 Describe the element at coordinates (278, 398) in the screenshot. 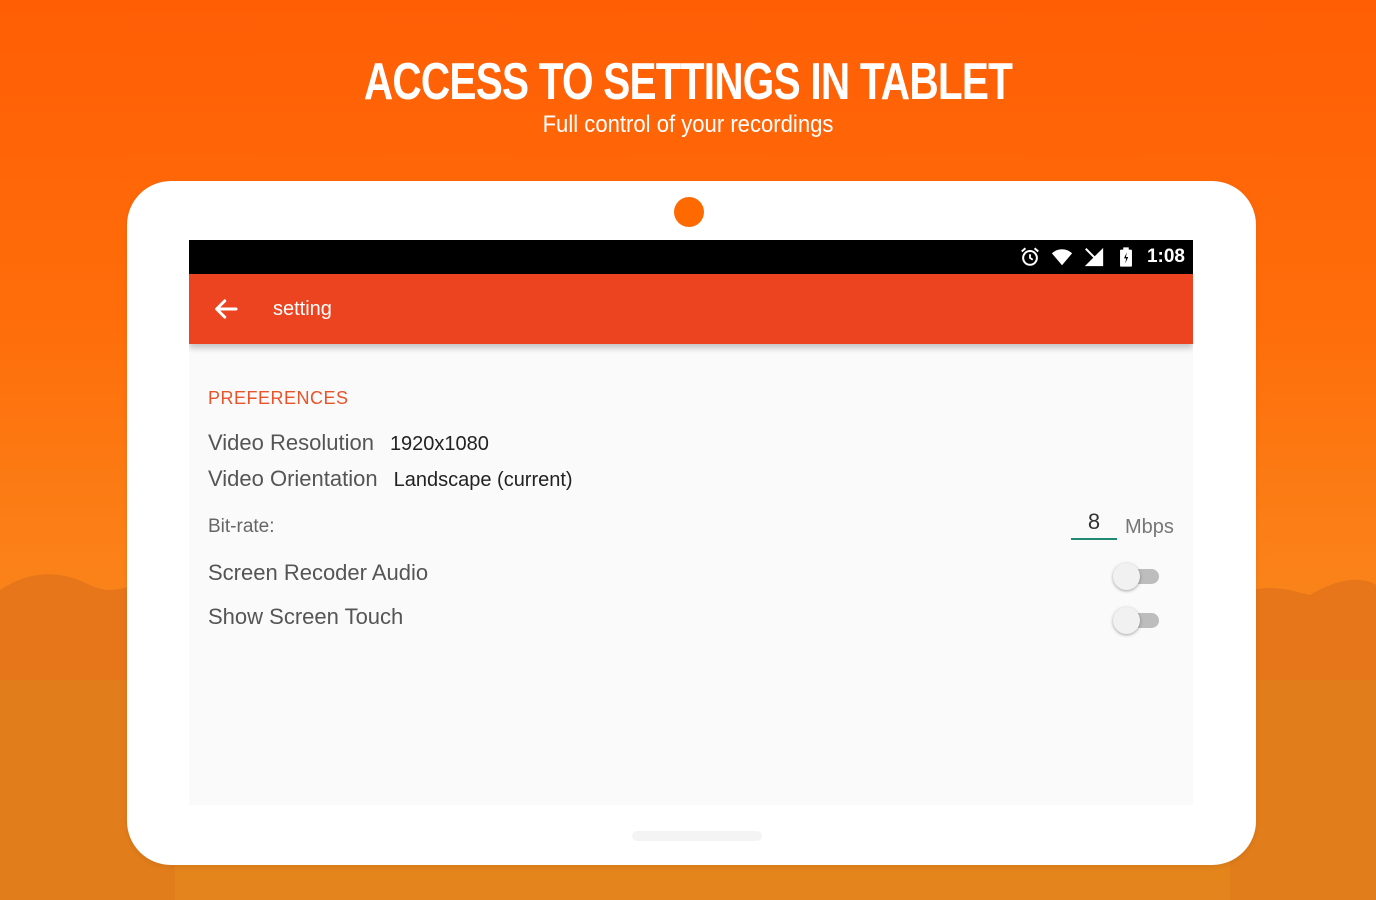

I see `section-header-preferences: PREFERENCES` at that location.